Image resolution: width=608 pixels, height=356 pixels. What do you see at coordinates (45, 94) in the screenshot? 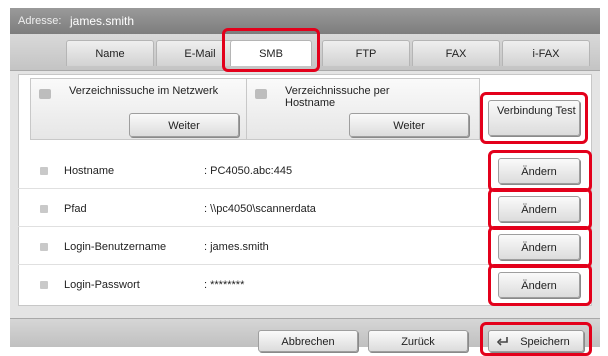
I see `network-folder-icon` at bounding box center [45, 94].